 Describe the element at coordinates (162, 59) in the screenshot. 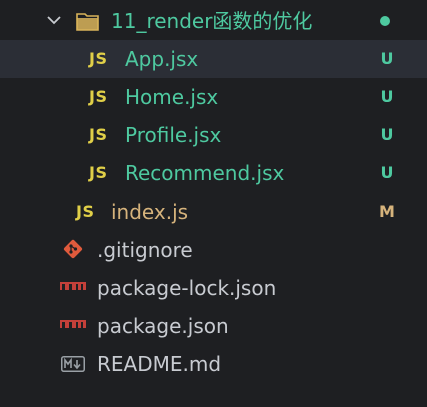

I see `file-name: App.jsx` at that location.